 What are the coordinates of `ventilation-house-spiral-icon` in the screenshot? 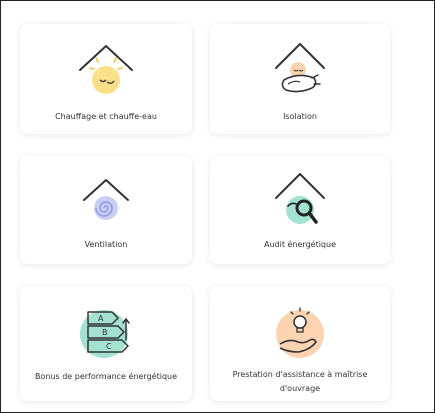 It's located at (106, 199).